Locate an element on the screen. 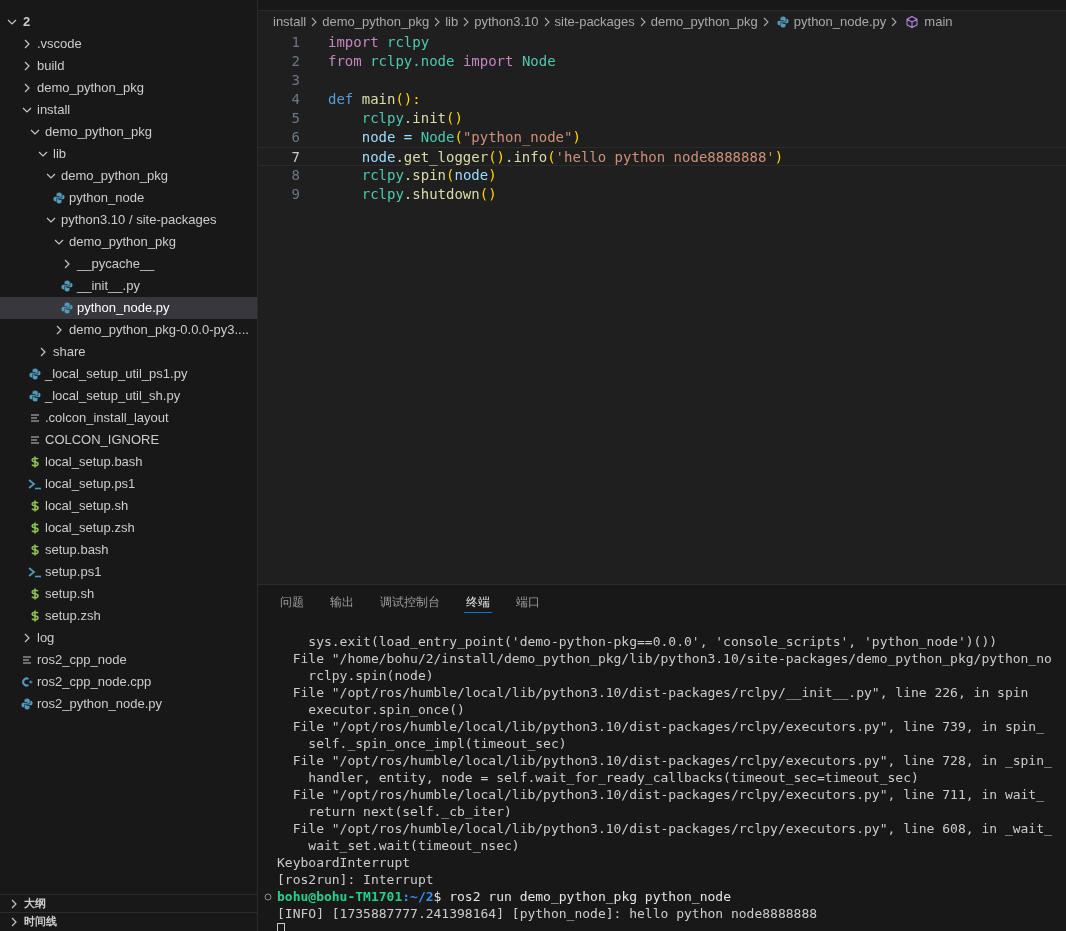  code-line: rclpy.spin(node) is located at coordinates (428, 175).